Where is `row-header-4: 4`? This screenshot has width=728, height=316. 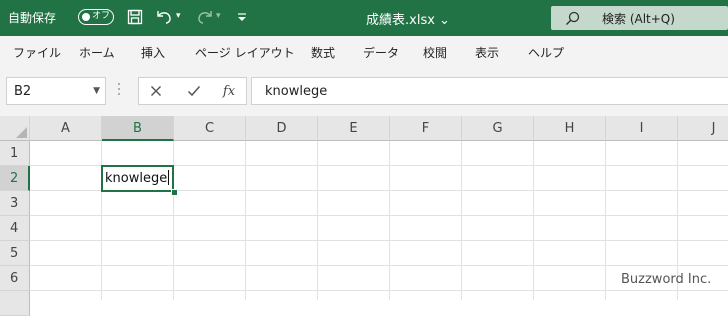 row-header-4: 4 is located at coordinates (15, 228).